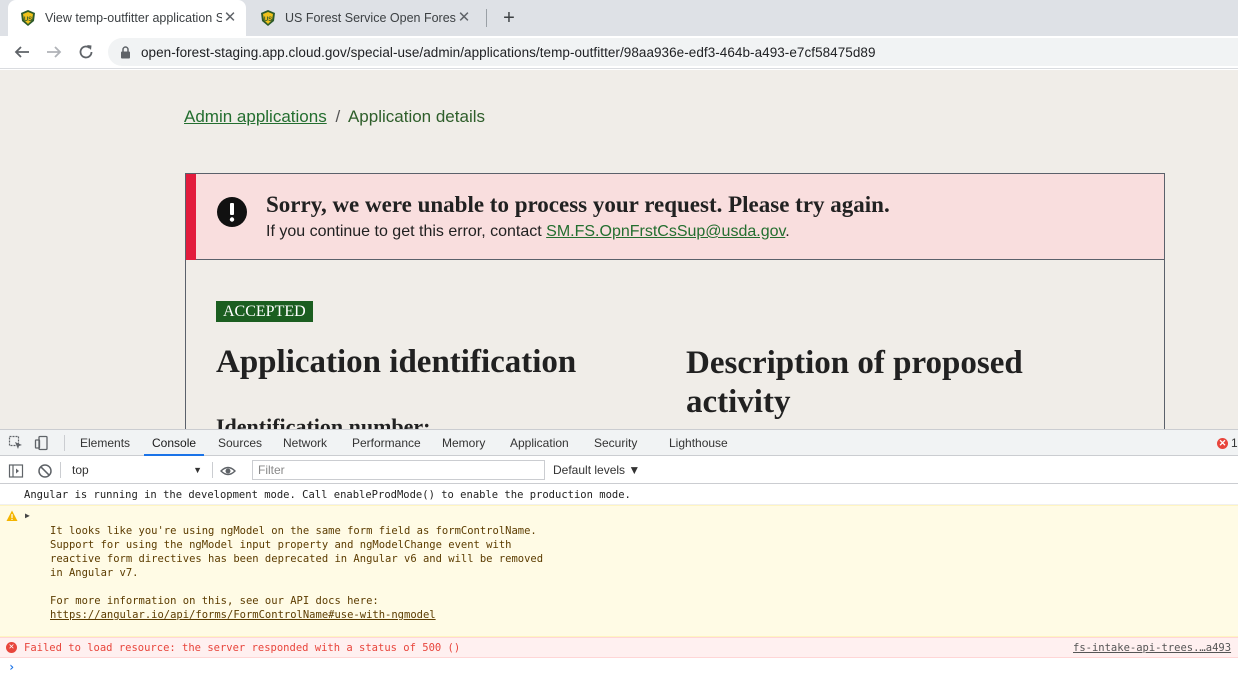  I want to click on console-filterbar: top ▼ Filter Default levels ▼, so click(619, 470).